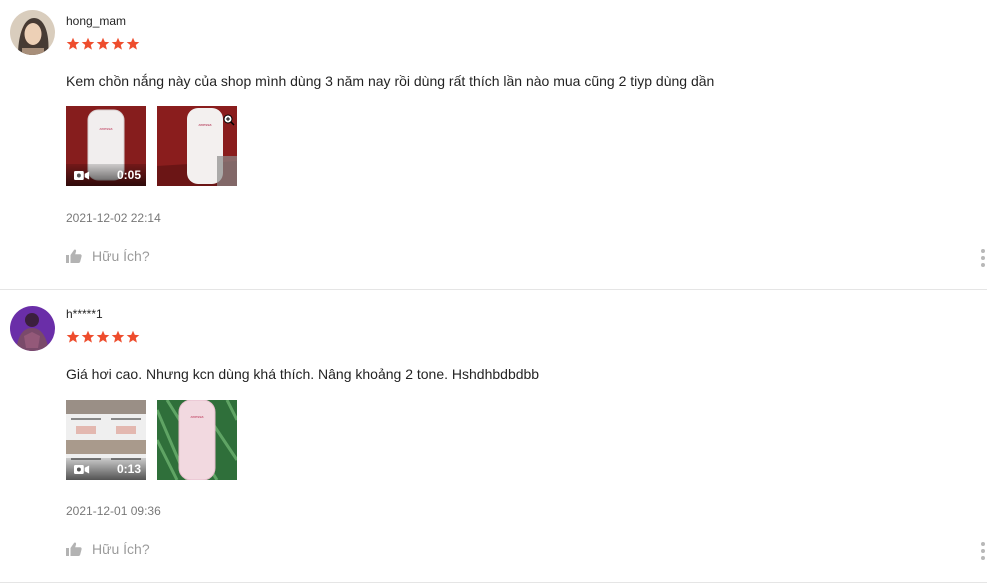  What do you see at coordinates (106, 440) in the screenshot?
I see `review-video-thumbnail: 0:13` at bounding box center [106, 440].